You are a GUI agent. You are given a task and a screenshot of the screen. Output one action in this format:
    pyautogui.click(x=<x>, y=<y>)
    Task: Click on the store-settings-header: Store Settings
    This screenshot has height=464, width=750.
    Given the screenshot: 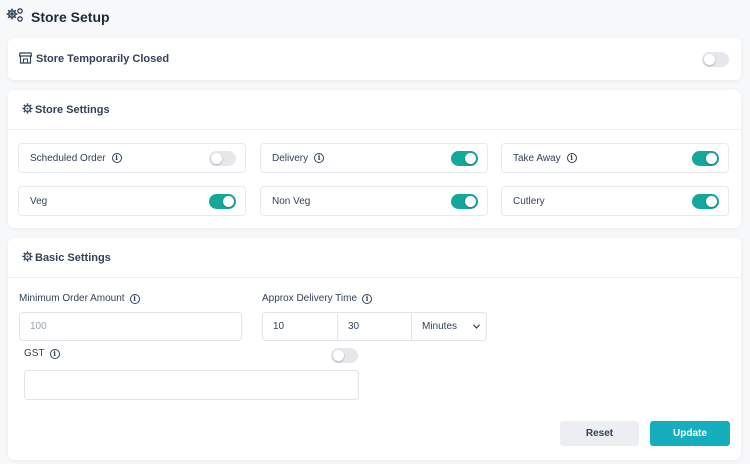 What is the action you would take?
    pyautogui.click(x=374, y=110)
    